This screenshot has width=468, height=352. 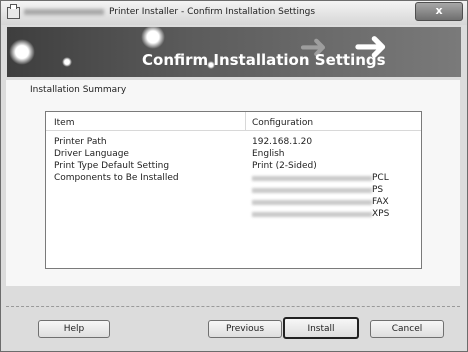 What do you see at coordinates (380, 202) in the screenshot?
I see `component-fax: FAX` at bounding box center [380, 202].